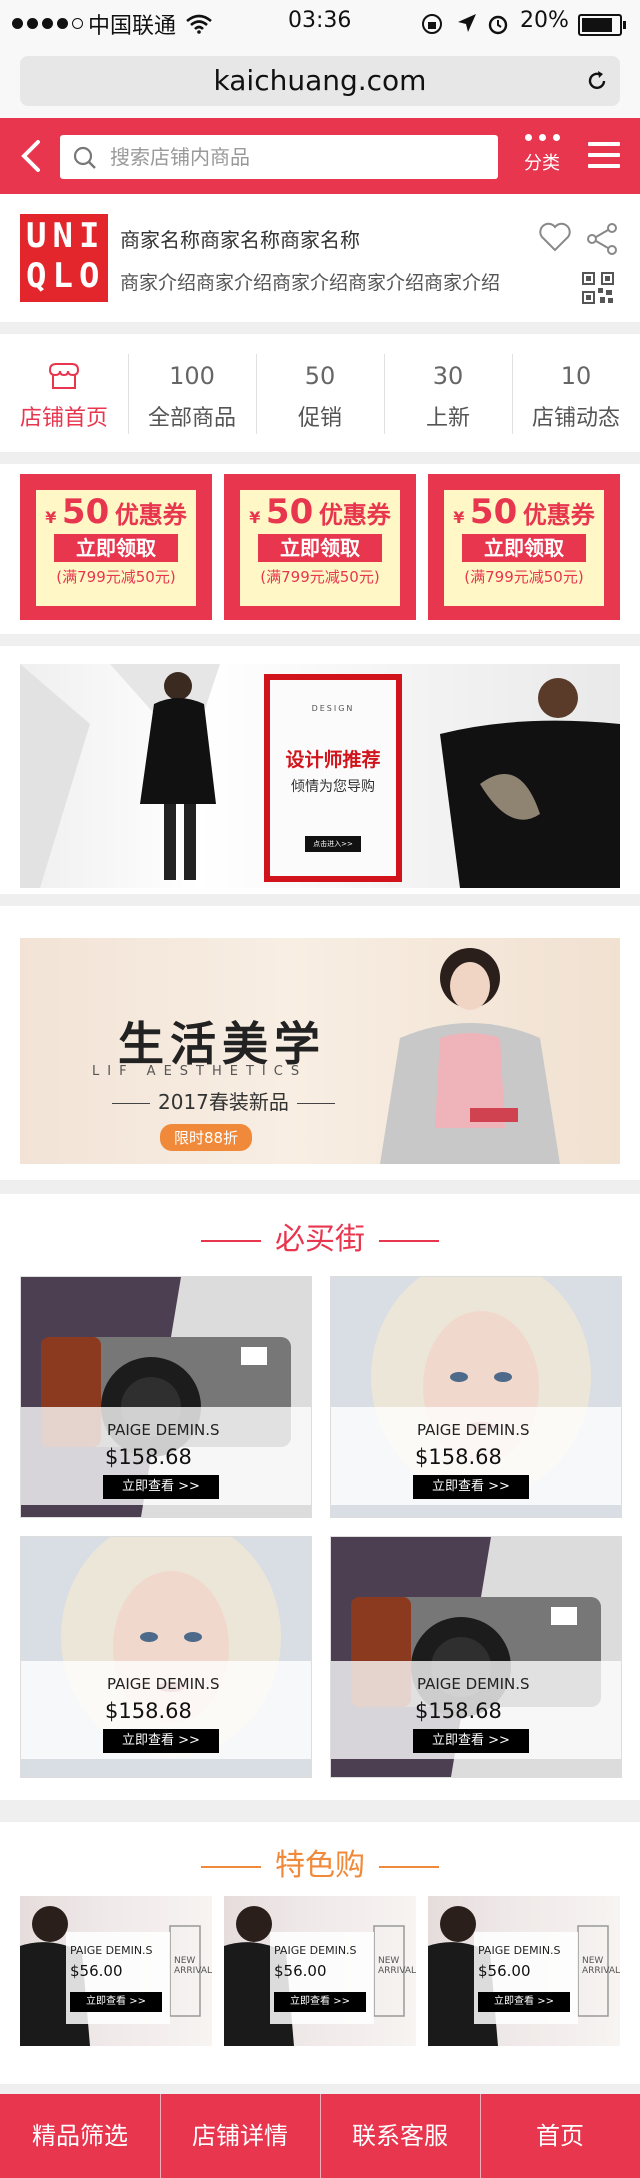 The height and width of the screenshot is (2178, 640). I want to click on tab-promotions: 50 促销, so click(320, 393).